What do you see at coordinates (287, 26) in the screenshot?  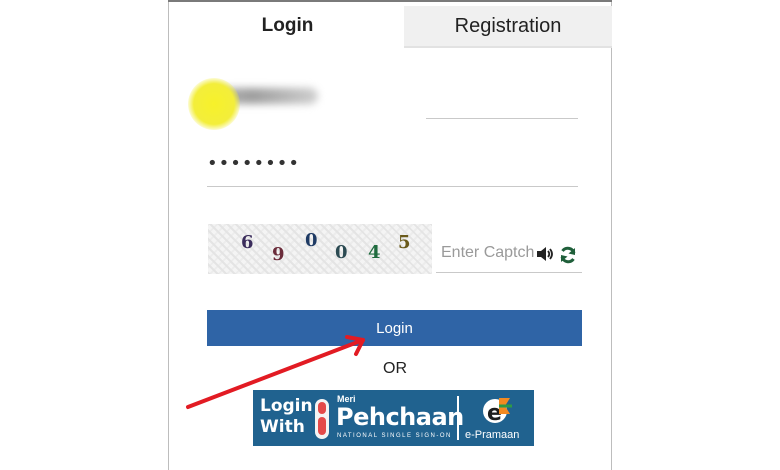 I see `tab-login: Login` at bounding box center [287, 26].